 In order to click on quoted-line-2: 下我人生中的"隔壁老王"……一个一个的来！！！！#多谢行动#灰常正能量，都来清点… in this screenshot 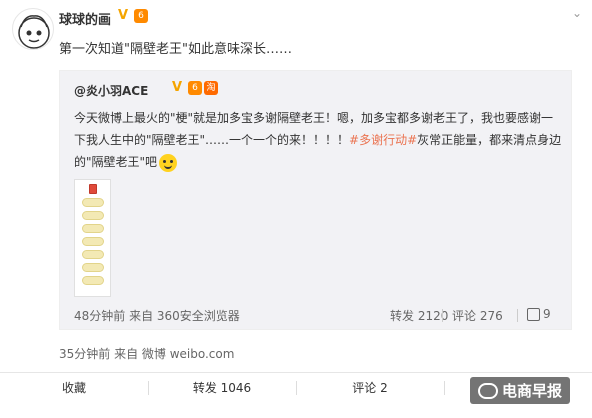, I will do `click(318, 140)`.